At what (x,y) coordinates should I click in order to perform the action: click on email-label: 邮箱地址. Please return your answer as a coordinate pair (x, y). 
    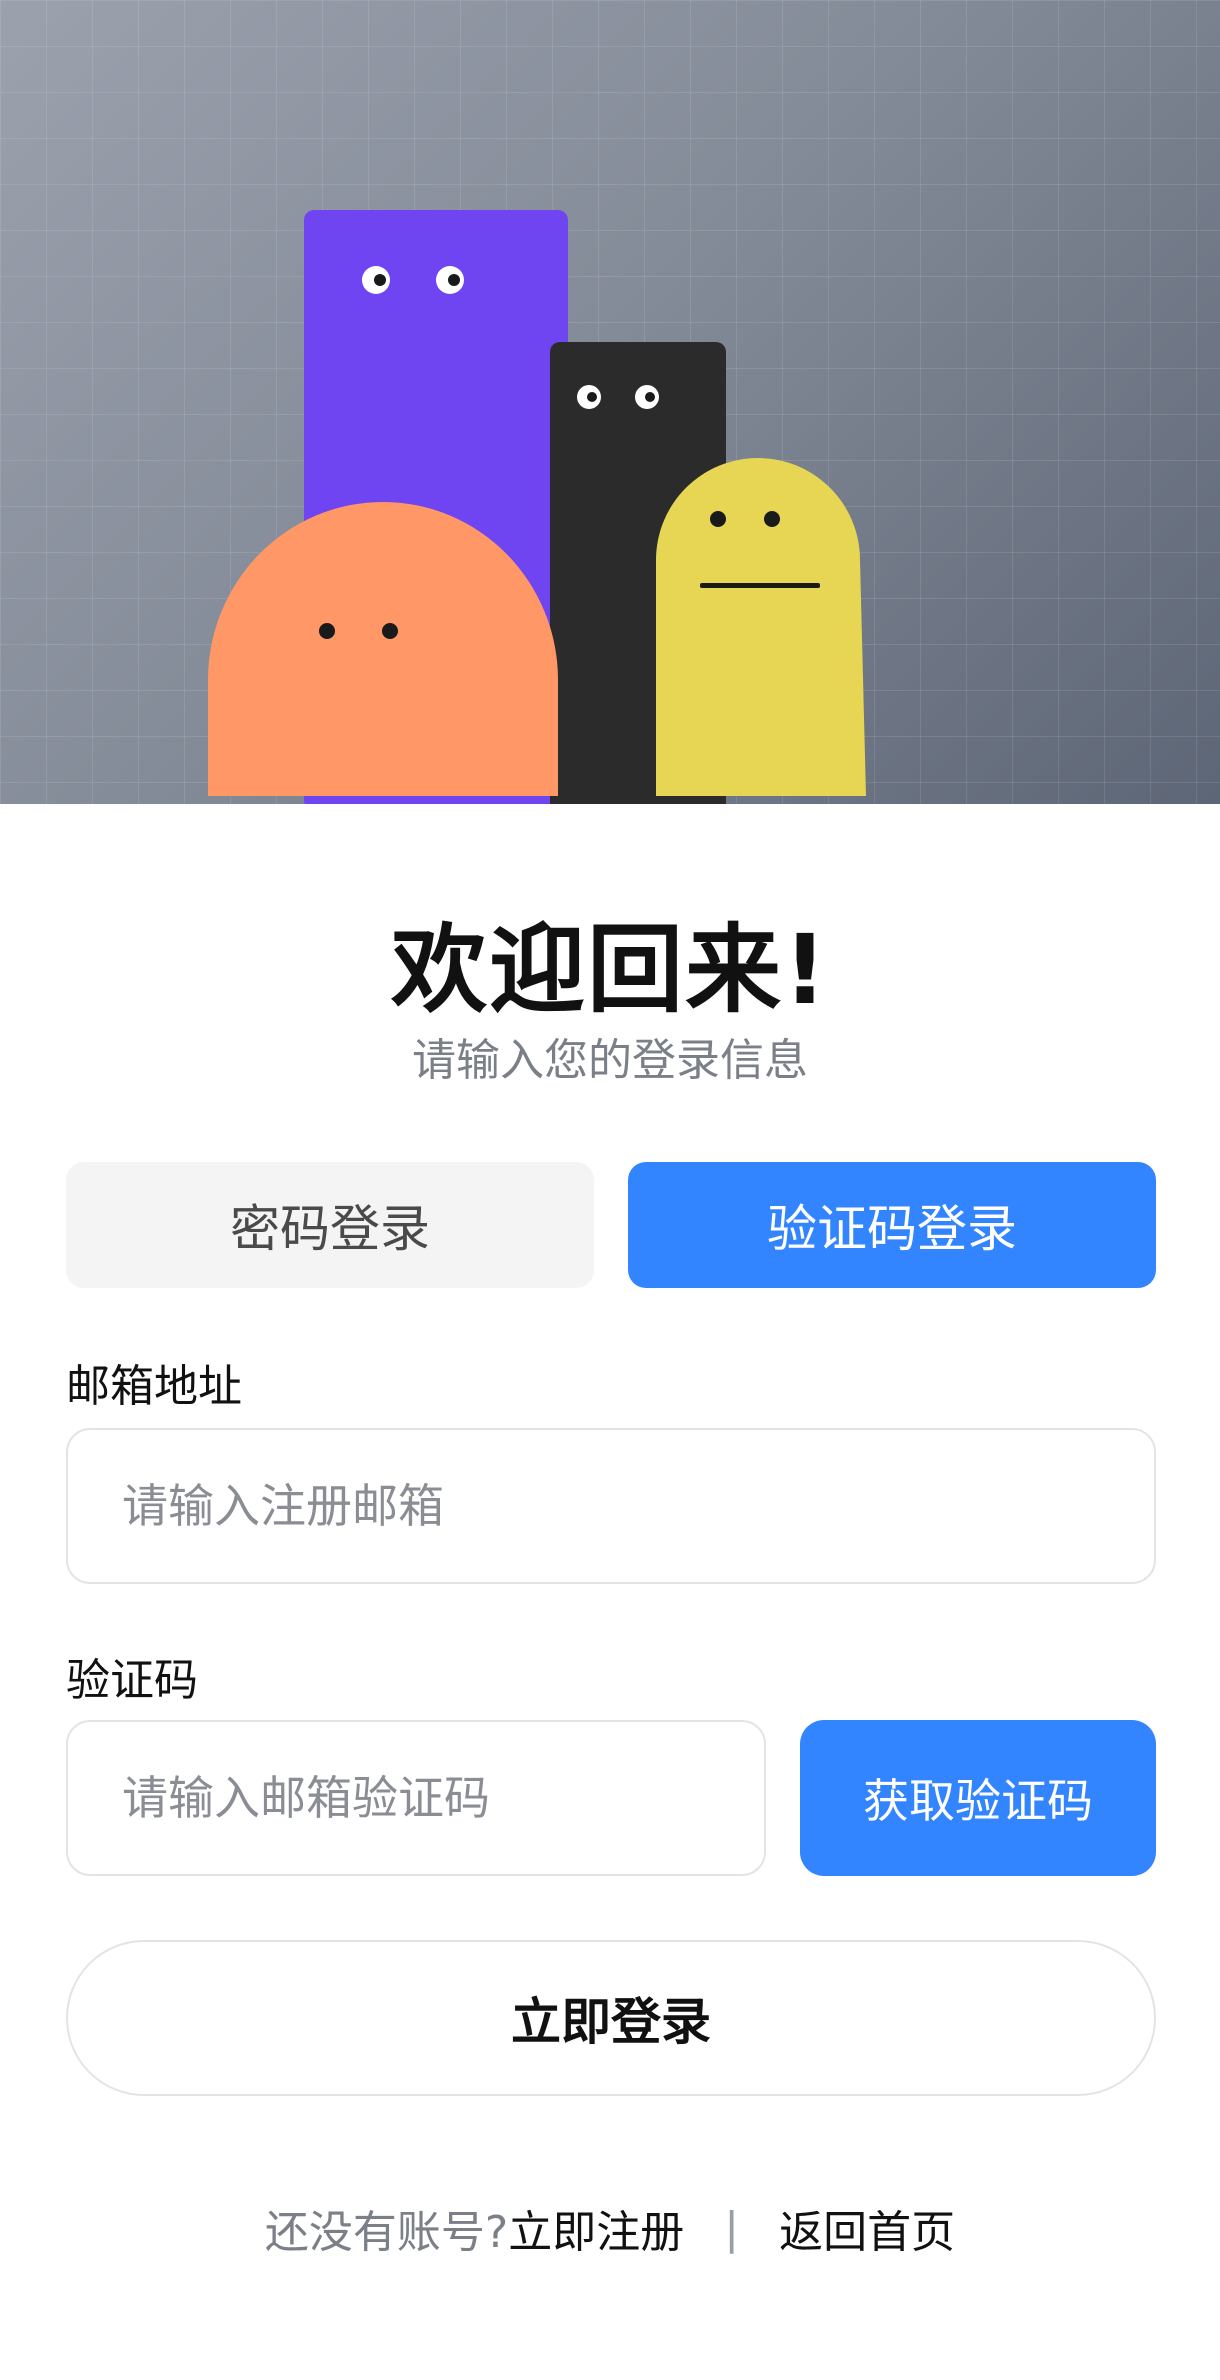
    Looking at the image, I should click on (154, 1386).